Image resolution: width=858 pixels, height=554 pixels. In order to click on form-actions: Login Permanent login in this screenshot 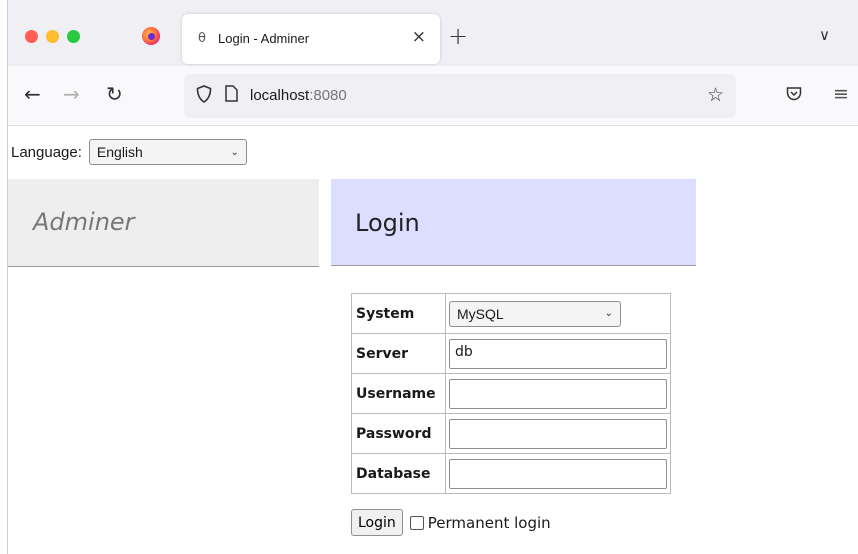, I will do `click(451, 522)`.